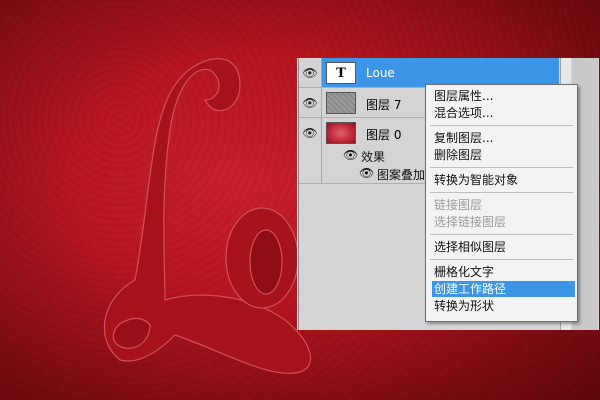 This screenshot has height=400, width=600. What do you see at coordinates (503, 180) in the screenshot?
I see `menu-item-2-0: 转换为智能对象` at bounding box center [503, 180].